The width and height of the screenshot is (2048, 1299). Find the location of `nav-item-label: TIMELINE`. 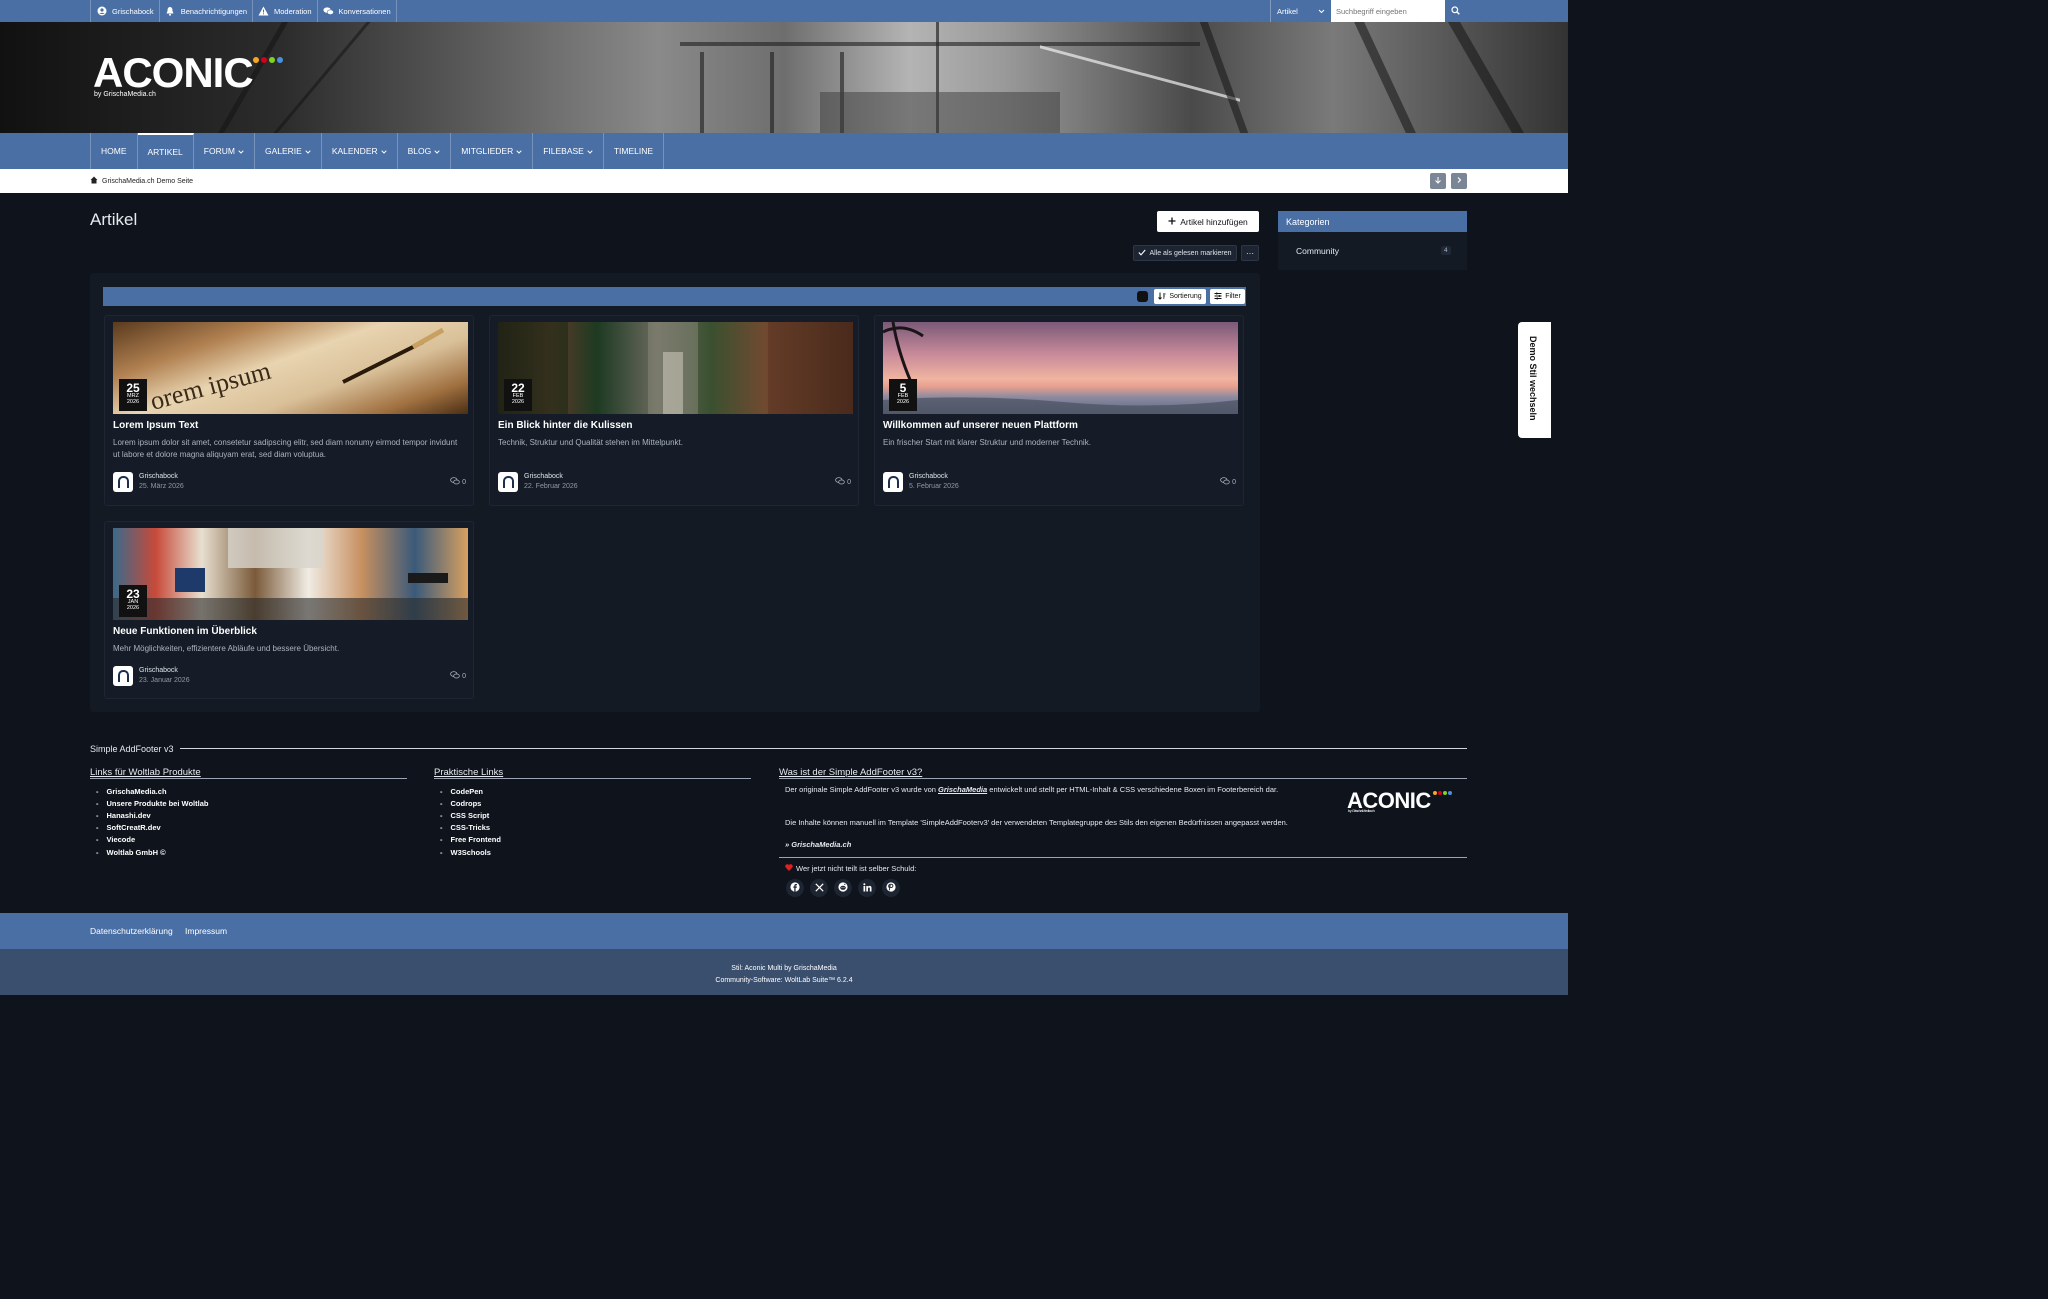

nav-item-label: TIMELINE is located at coordinates (633, 151).